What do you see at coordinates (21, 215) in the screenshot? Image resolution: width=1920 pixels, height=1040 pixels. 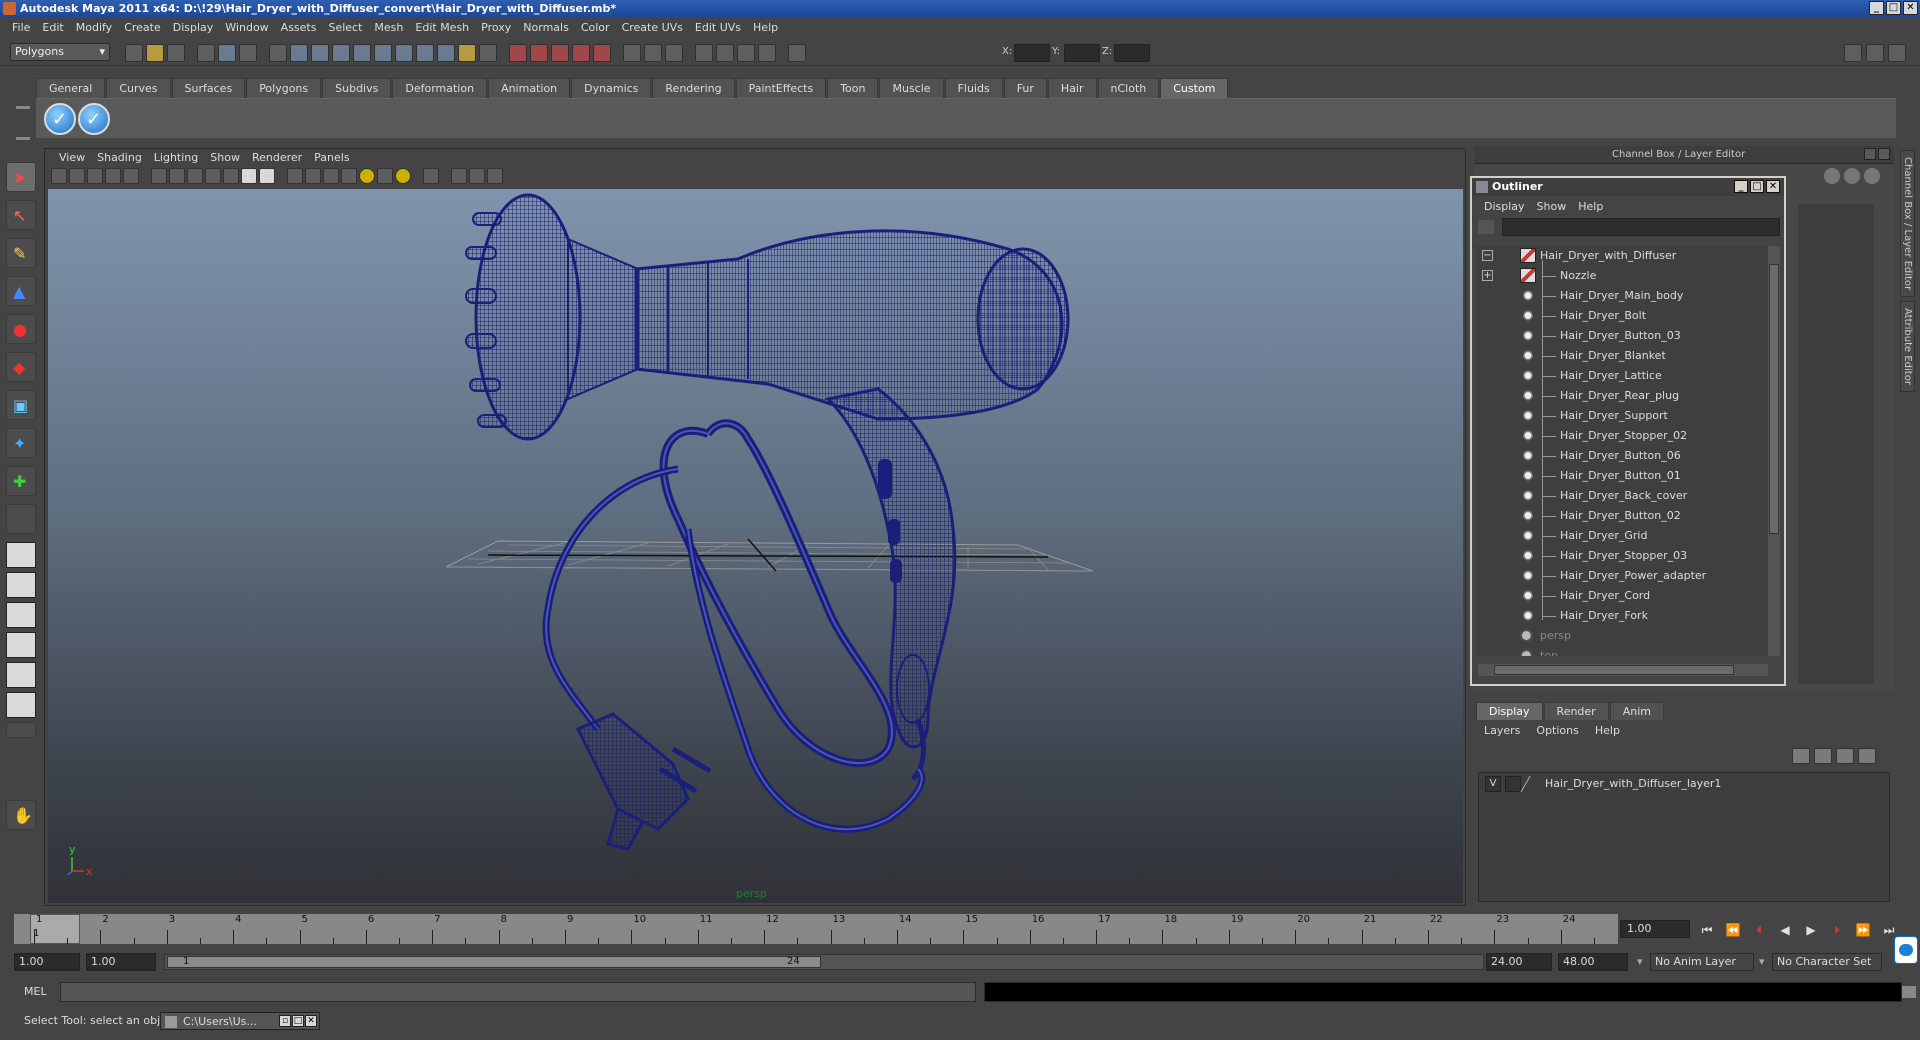 I see `lasso-tool: ↖` at bounding box center [21, 215].